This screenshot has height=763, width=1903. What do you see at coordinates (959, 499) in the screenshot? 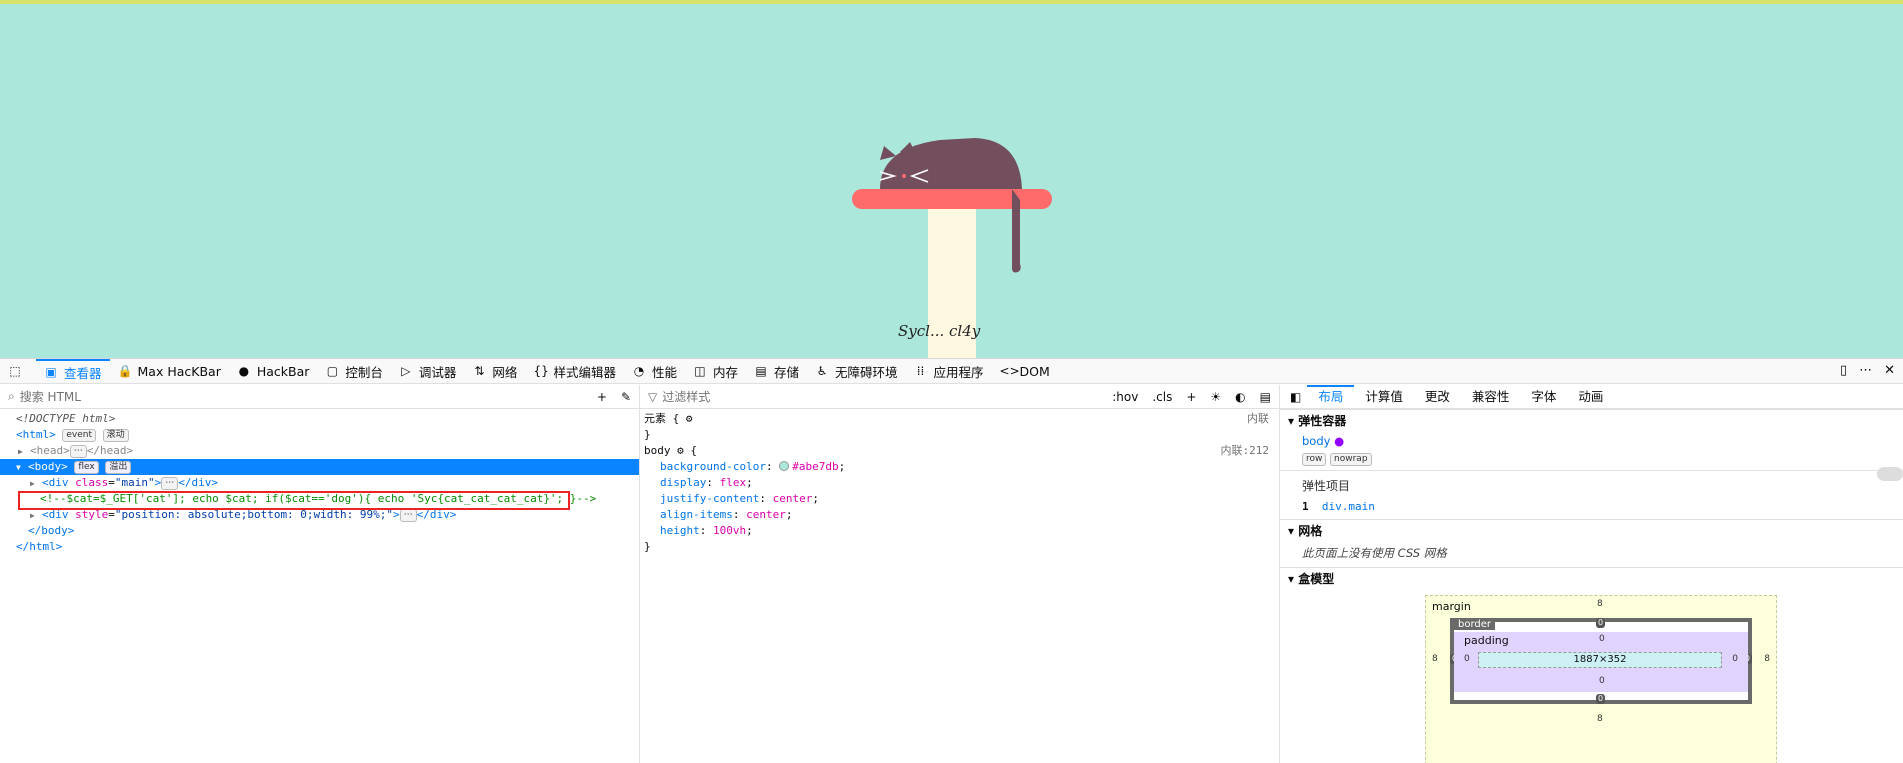
I see `css-declaration: justify-content: center;` at bounding box center [959, 499].